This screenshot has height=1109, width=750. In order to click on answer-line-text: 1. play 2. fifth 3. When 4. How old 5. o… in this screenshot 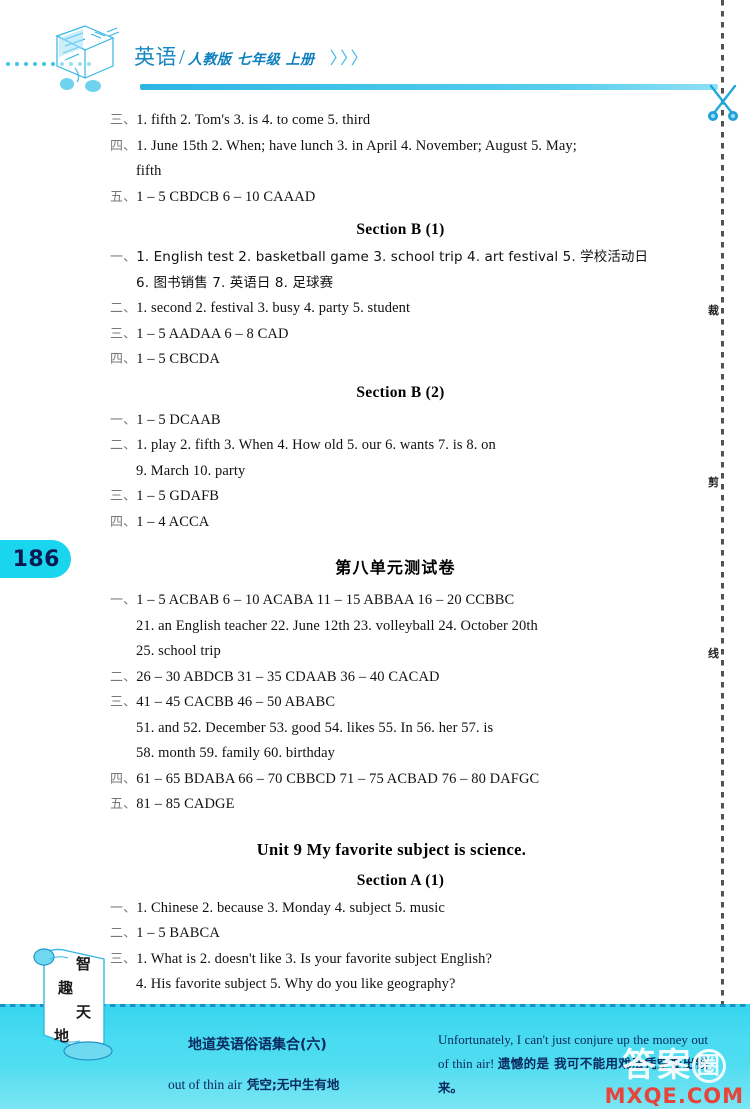, I will do `click(316, 445)`.